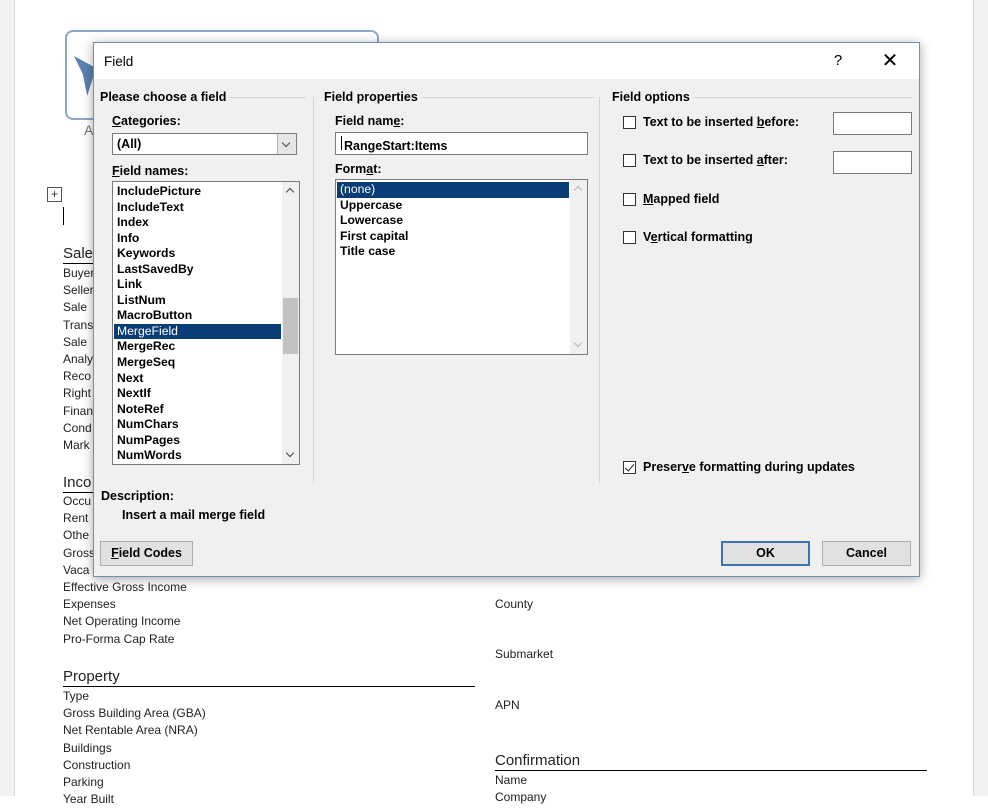  Describe the element at coordinates (197, 208) in the screenshot. I see `field-name-item: IncludeText` at that location.